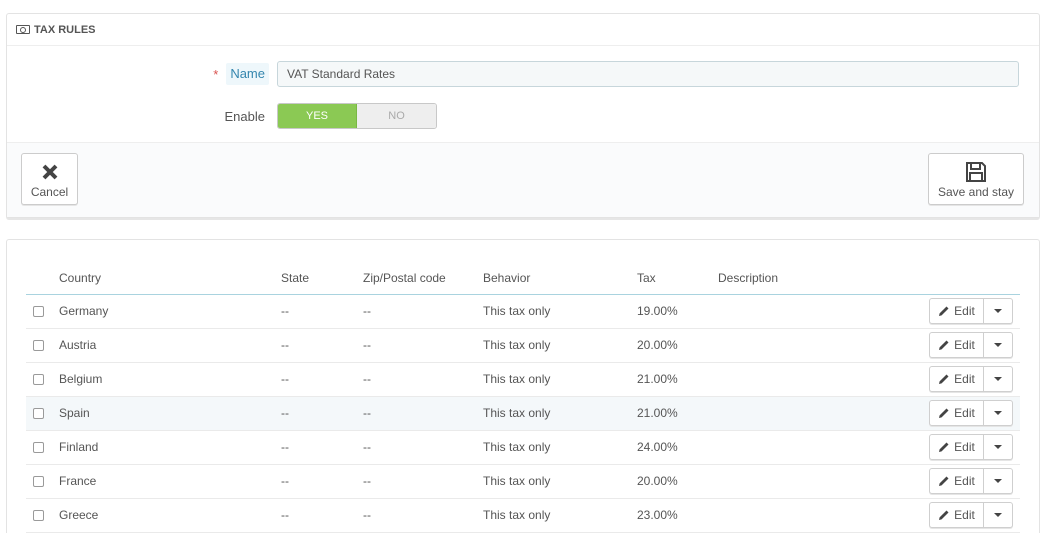 This screenshot has height=533, width=1049. I want to click on header-country: Country, so click(170, 278).